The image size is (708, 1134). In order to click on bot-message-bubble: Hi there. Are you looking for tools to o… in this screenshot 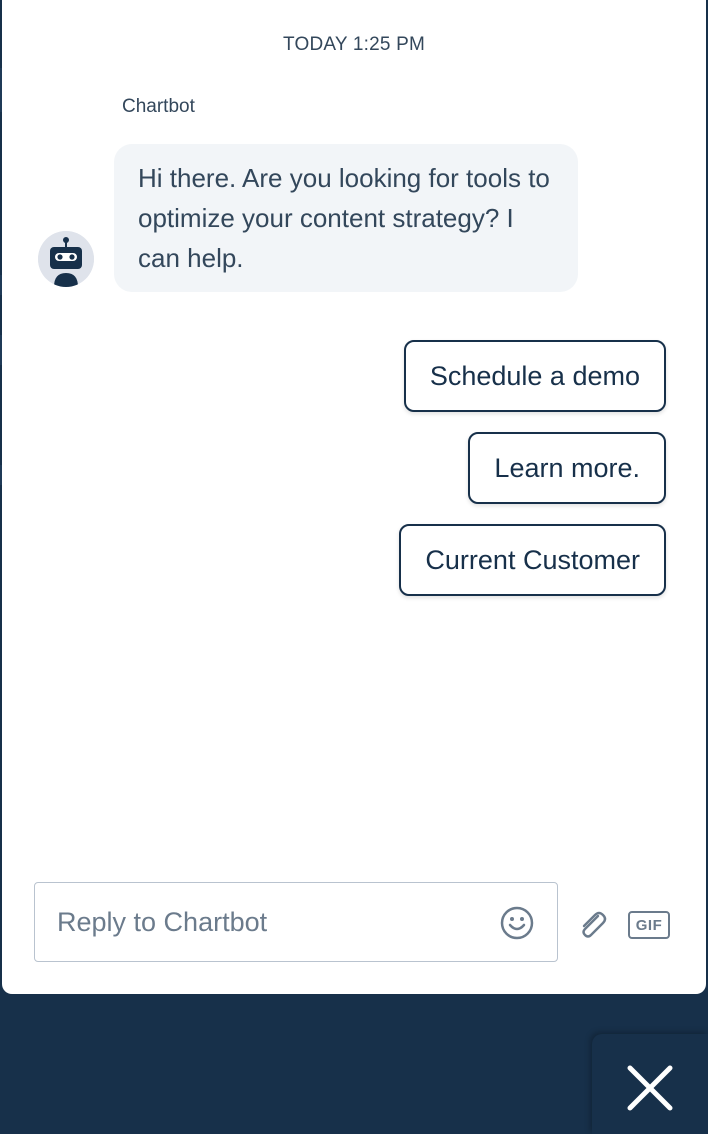, I will do `click(346, 218)`.